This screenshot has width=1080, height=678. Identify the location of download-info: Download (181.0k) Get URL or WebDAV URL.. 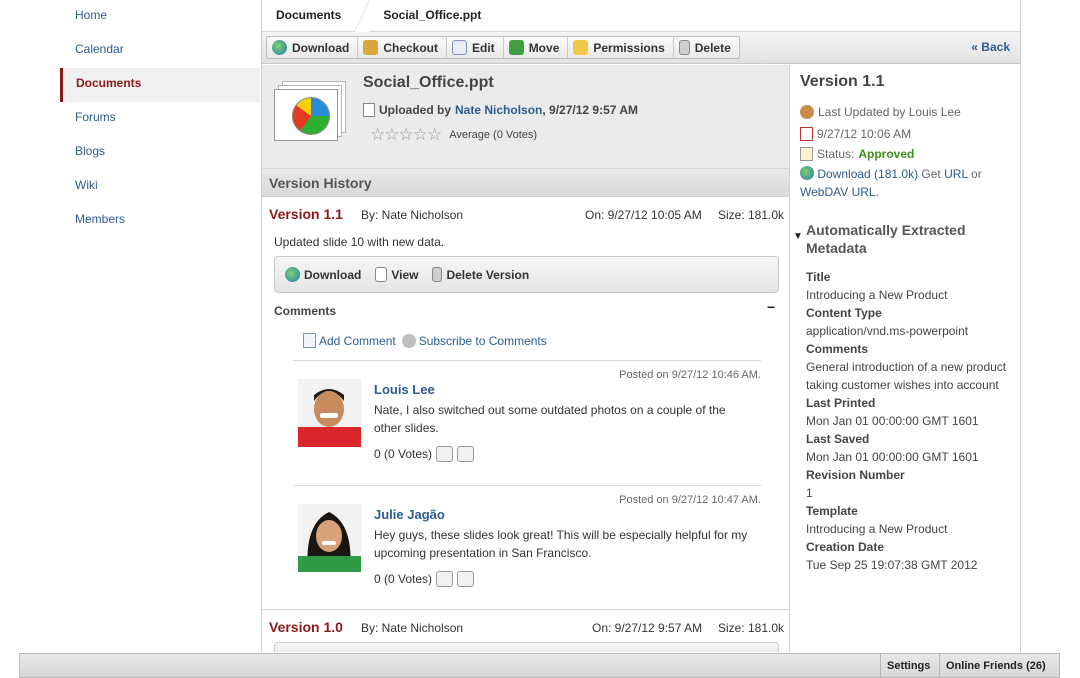
(907, 183).